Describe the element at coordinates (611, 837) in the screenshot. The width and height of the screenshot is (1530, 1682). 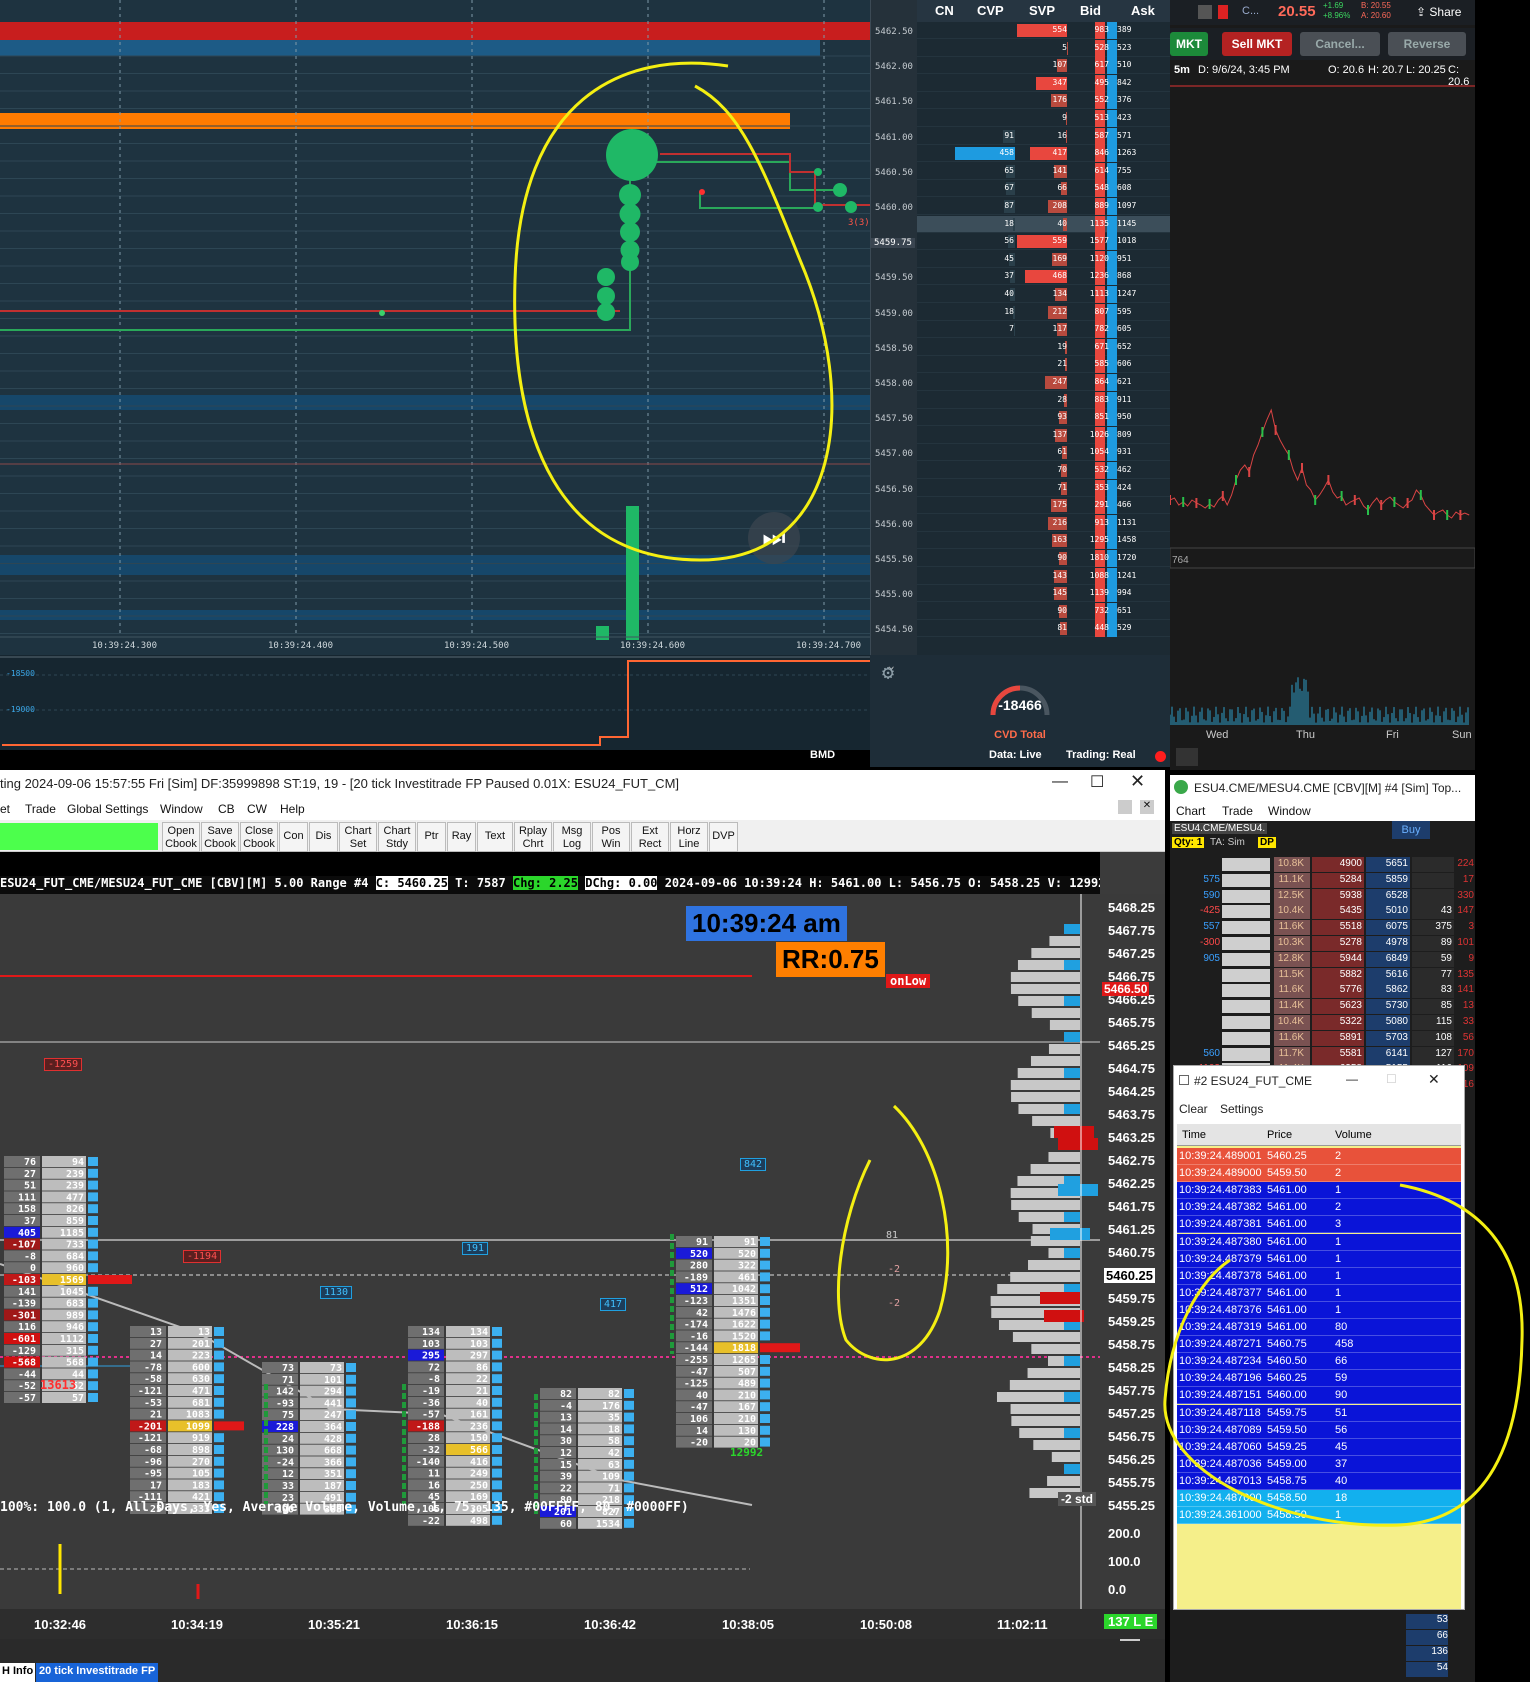
I see `toolbar-button-pos: Pos Win` at that location.